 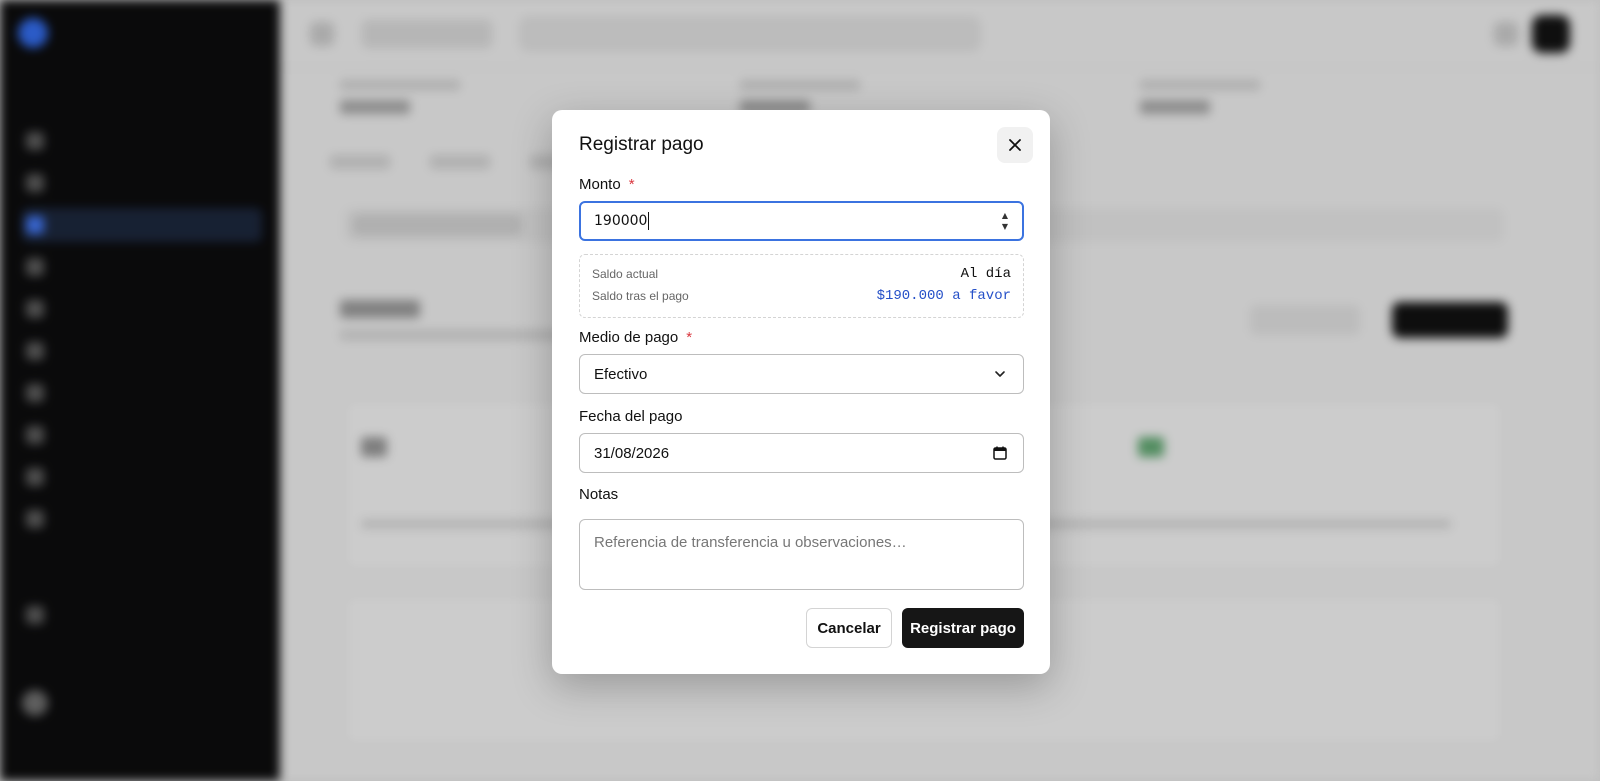 I want to click on dialog-title: Registrar pago, so click(x=641, y=144).